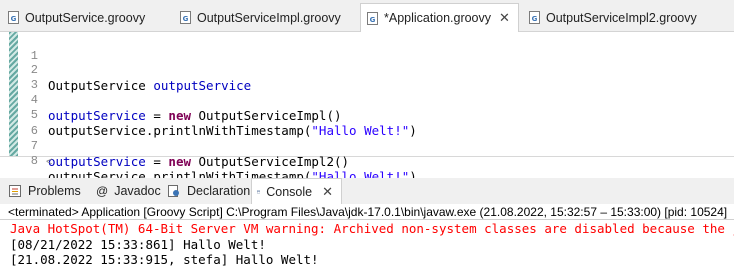 Image resolution: width=734 pixels, height=280 pixels. Describe the element at coordinates (219, 191) in the screenshot. I see `tab-label: Declaration` at that location.